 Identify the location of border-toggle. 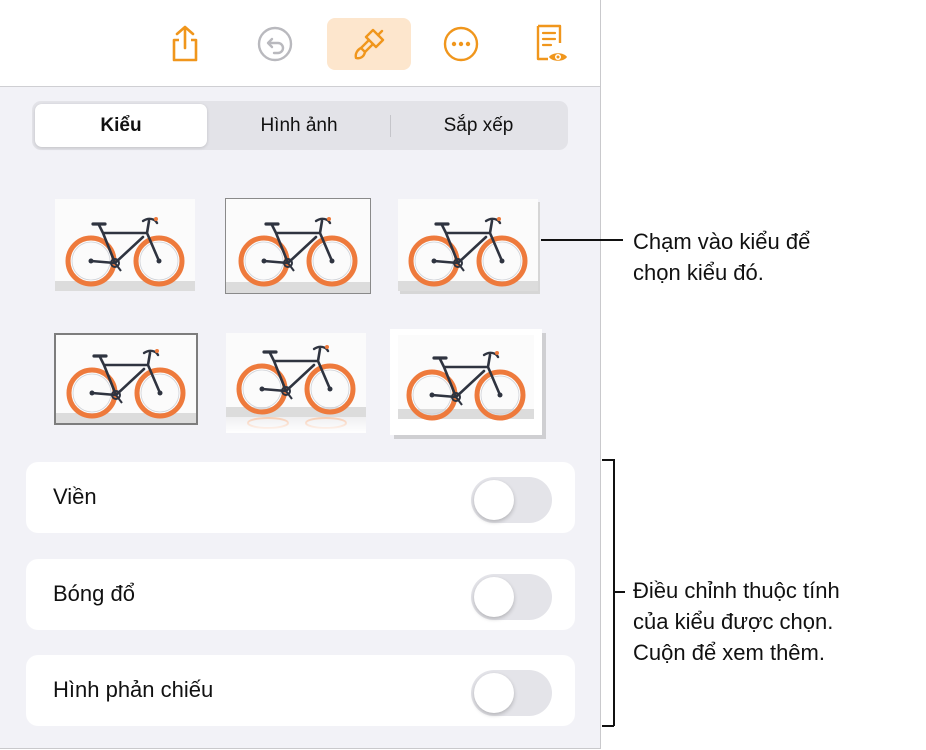
(511, 500).